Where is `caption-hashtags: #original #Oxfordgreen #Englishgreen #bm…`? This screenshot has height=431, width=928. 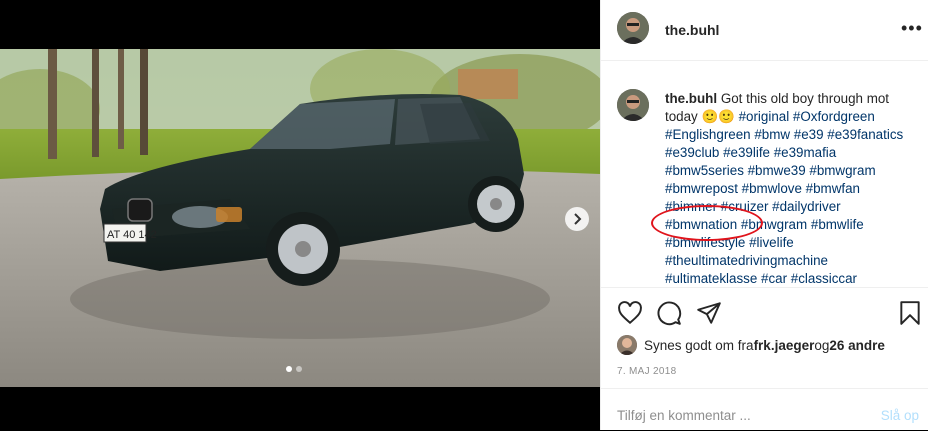
caption-hashtags: #original #Oxfordgreen #Englishgreen #bm… is located at coordinates (784, 197).